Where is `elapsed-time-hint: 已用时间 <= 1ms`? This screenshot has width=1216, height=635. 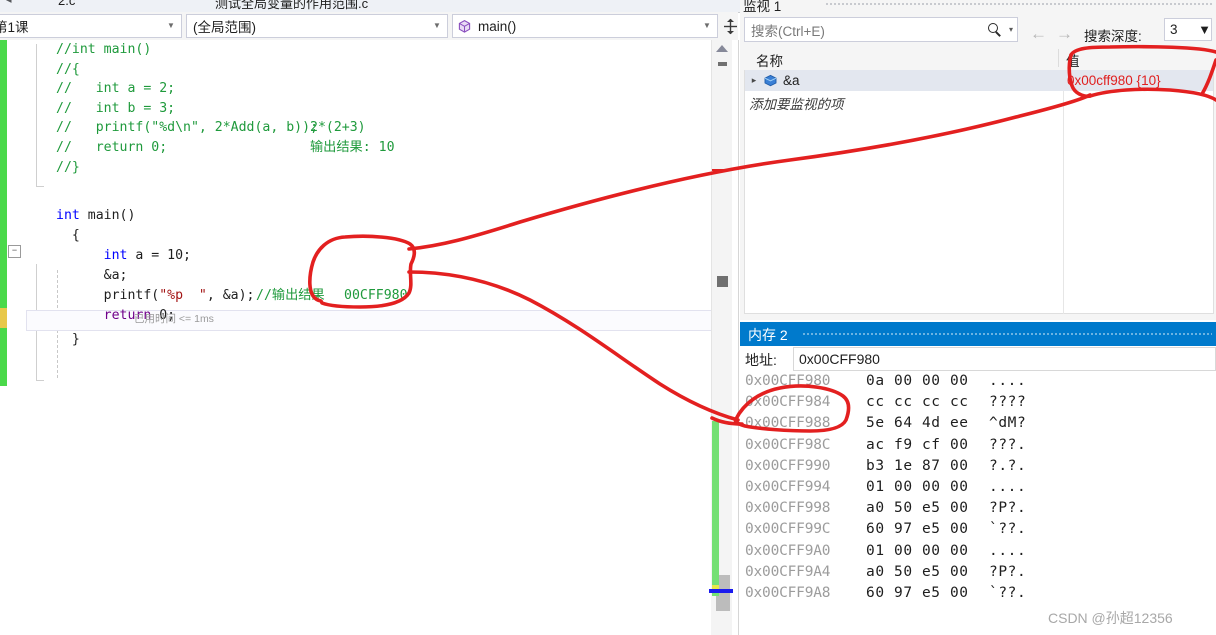 elapsed-time-hint: 已用时间 <= 1ms is located at coordinates (174, 319).